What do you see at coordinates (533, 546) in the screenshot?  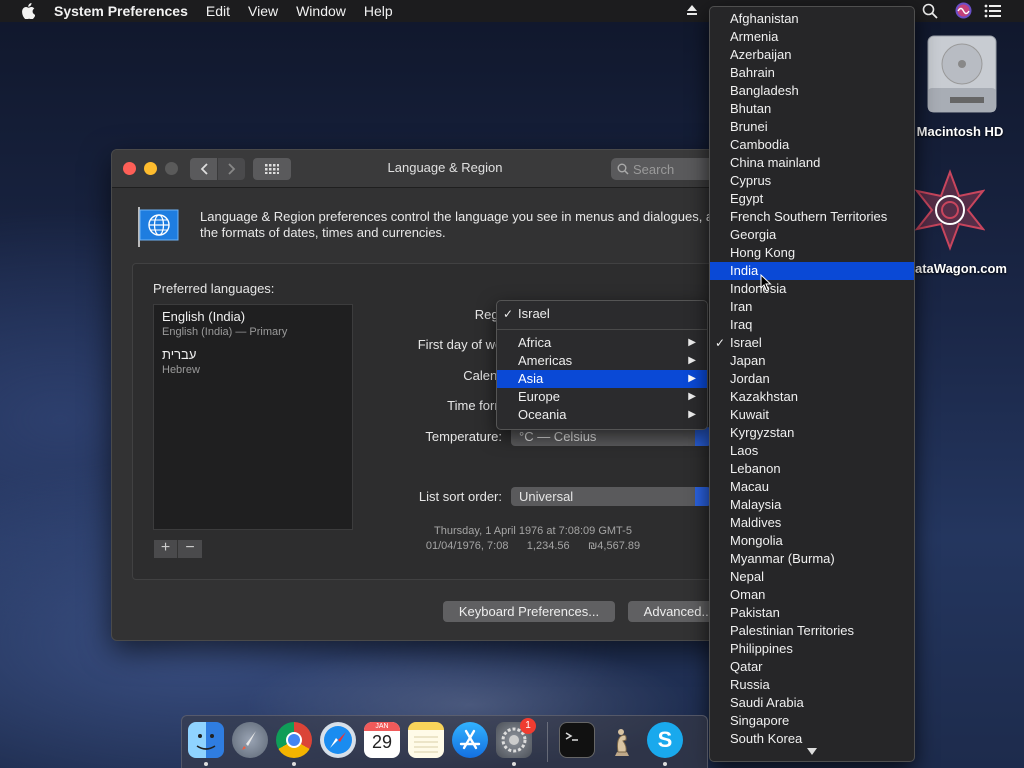 I see `sample-numbers: 01/04/1976, 7:08 1,234.56 ₪4,567.89` at bounding box center [533, 546].